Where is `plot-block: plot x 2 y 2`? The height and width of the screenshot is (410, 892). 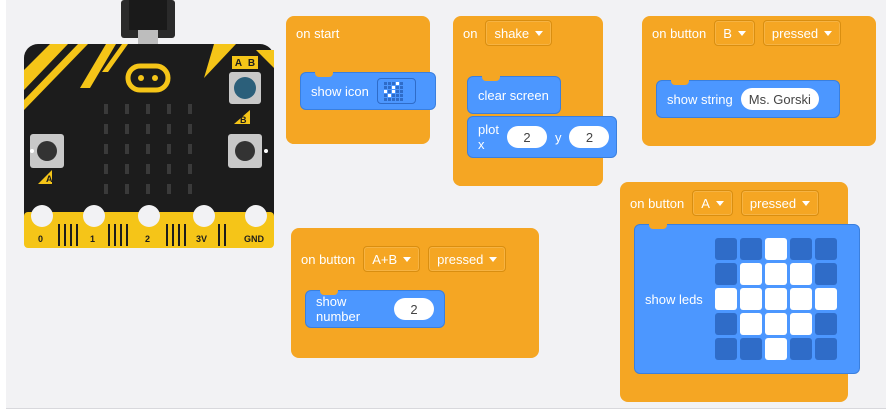 plot-block: plot x 2 y 2 is located at coordinates (542, 137).